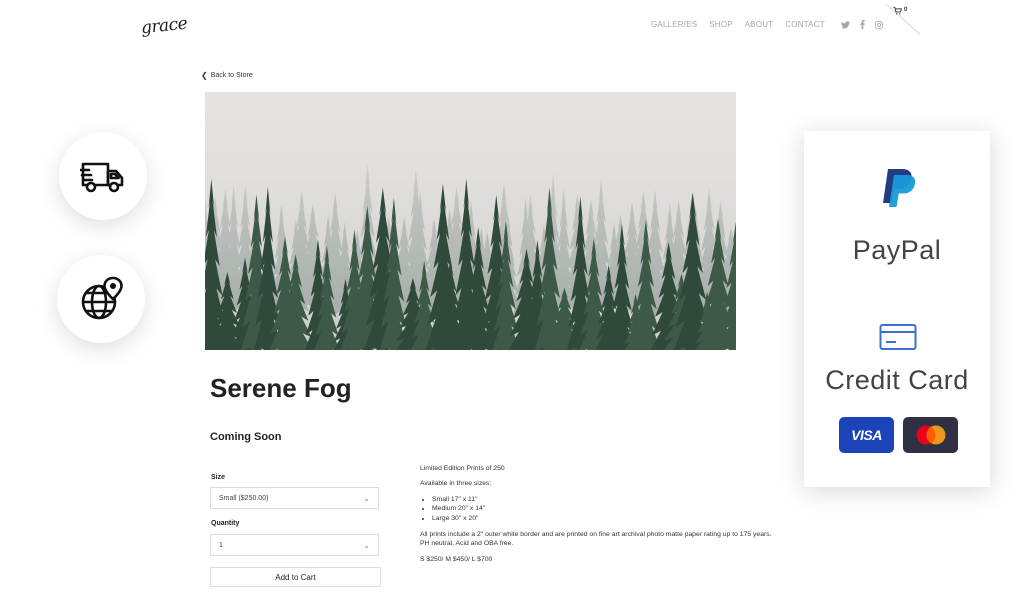 The height and width of the screenshot is (607, 1024). What do you see at coordinates (866, 435) in the screenshot?
I see `visa-logo: VISA` at bounding box center [866, 435].